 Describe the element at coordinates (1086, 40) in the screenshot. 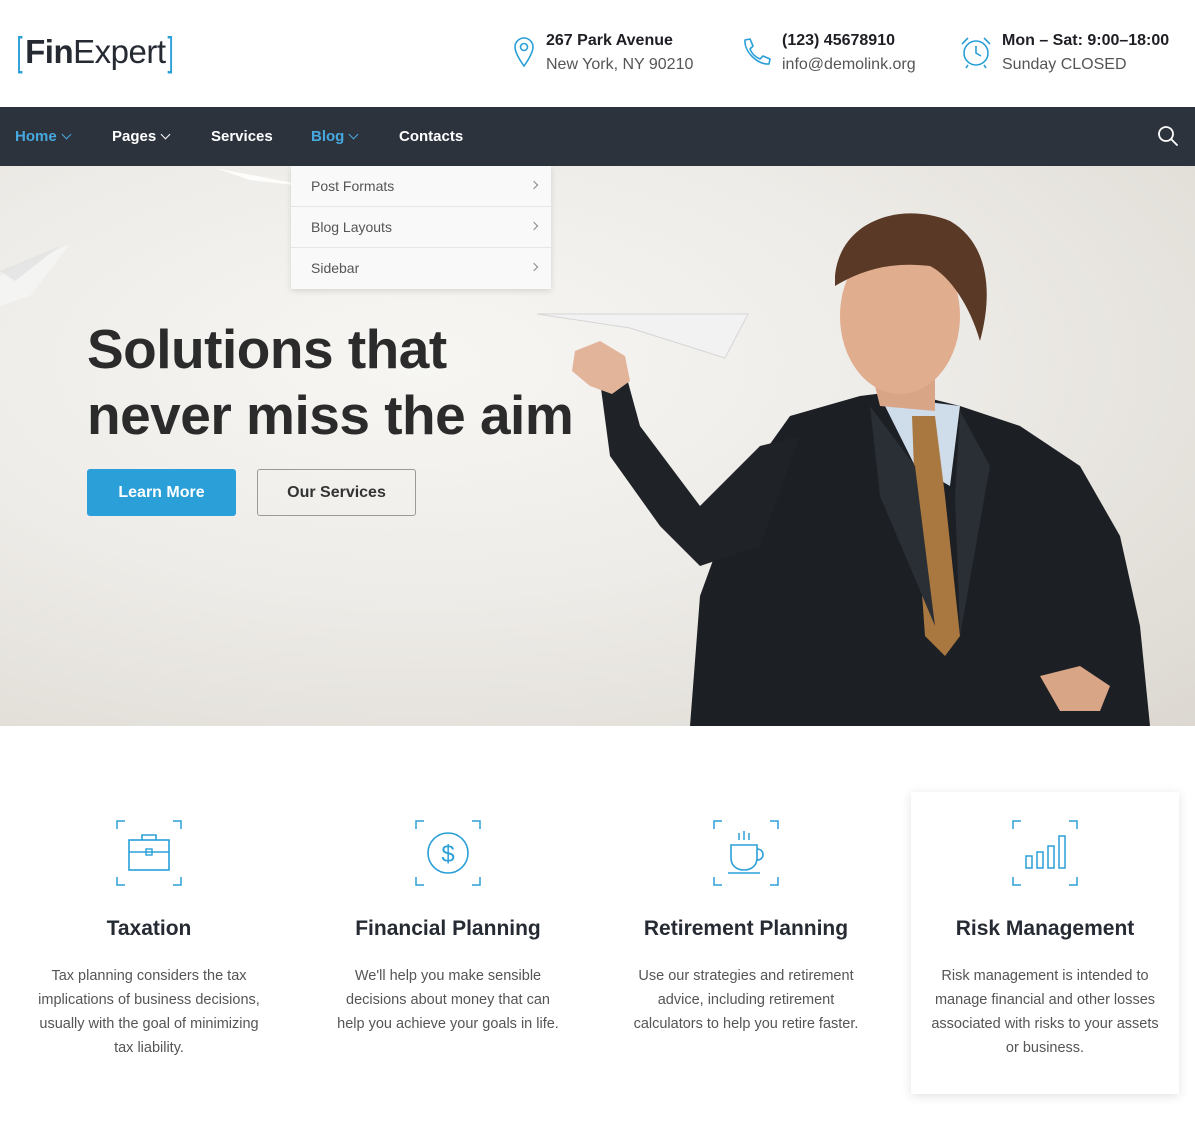

I see `hours-weekdays: Mon – Sat: 9:00–18:00` at that location.